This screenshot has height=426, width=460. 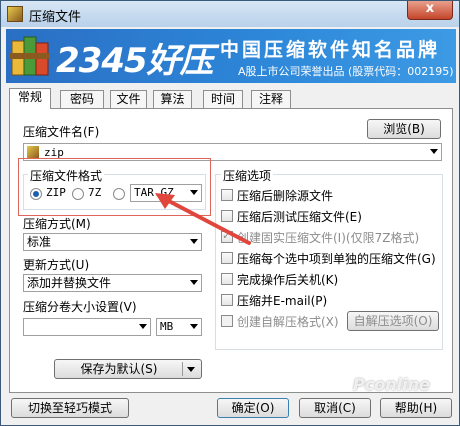 What do you see at coordinates (33, 152) in the screenshot?
I see `zip-file-icon` at bounding box center [33, 152].